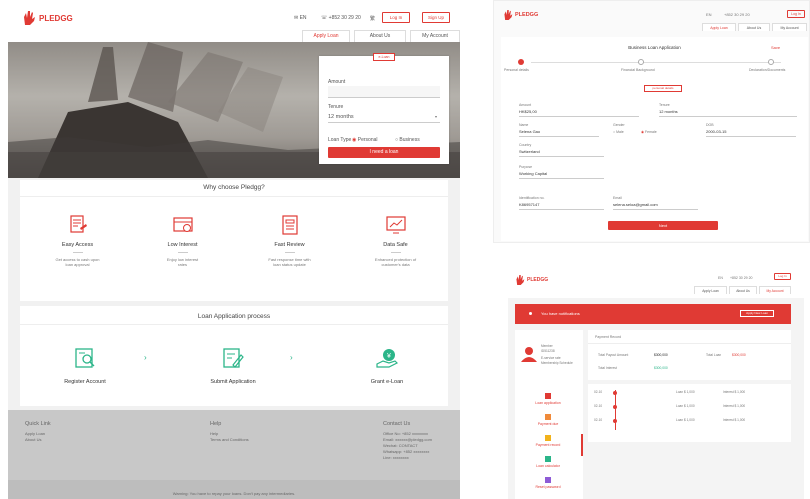  Describe the element at coordinates (384, 117) in the screenshot. I see `tenure-select: 12 months ▾` at that location.